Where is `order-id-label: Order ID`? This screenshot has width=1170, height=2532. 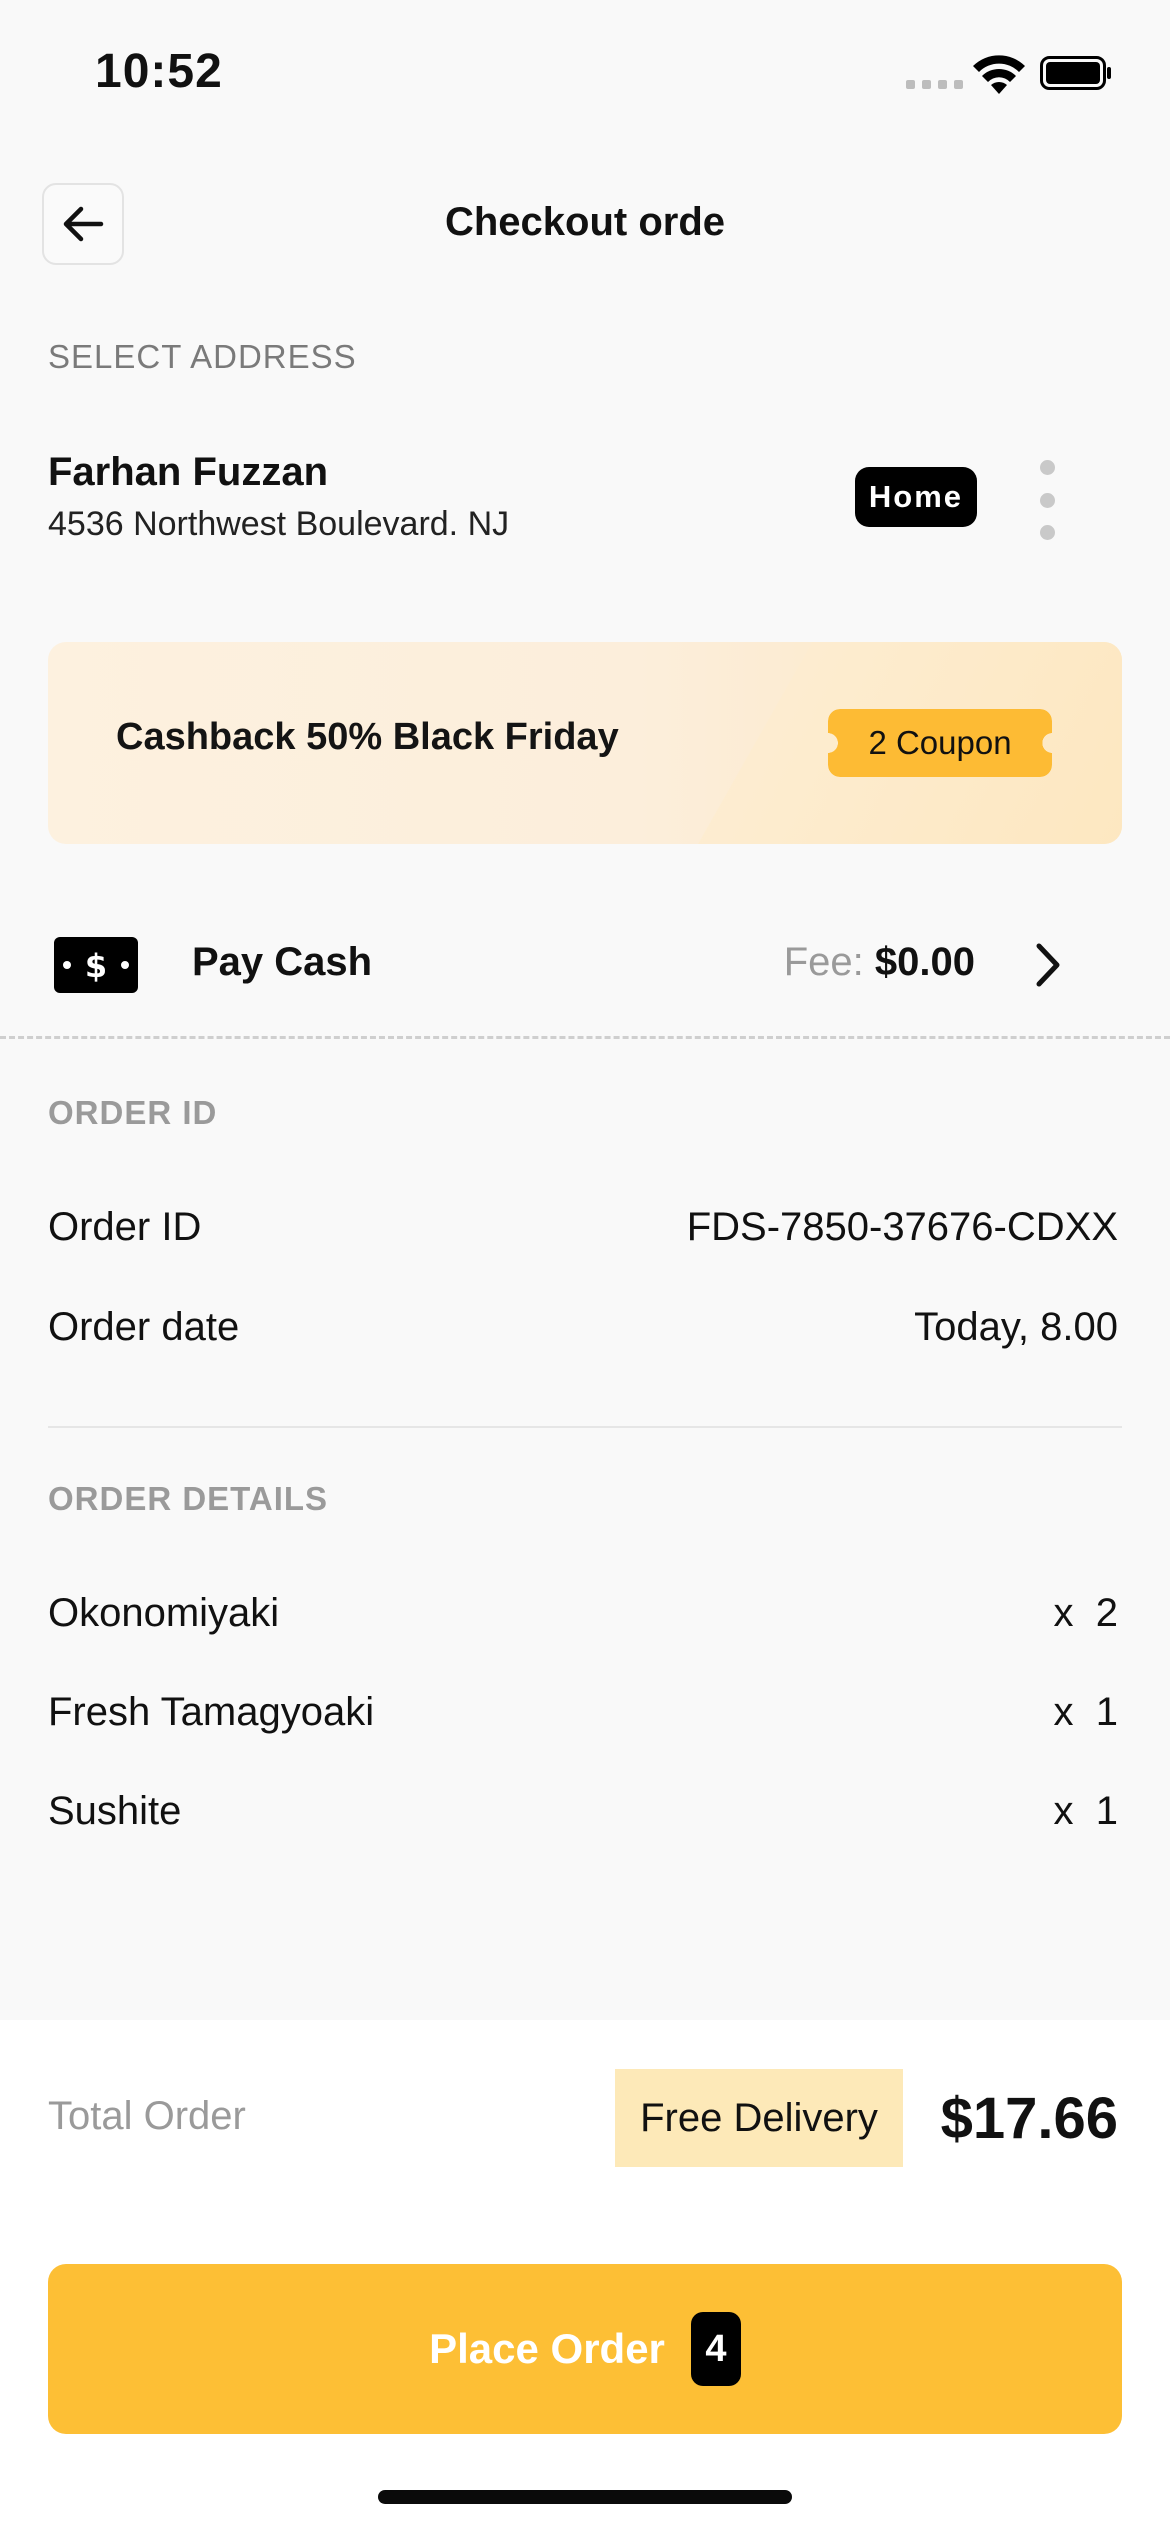 order-id-label: Order ID is located at coordinates (125, 1227).